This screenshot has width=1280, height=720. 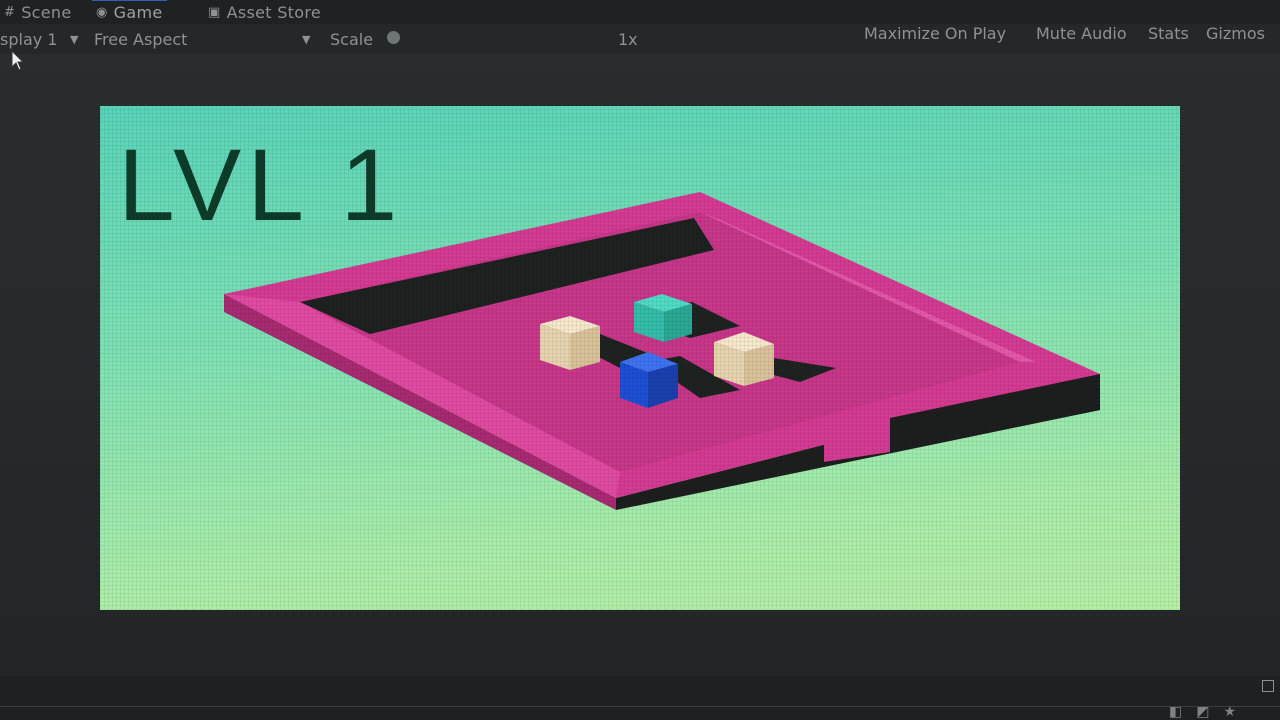 I want to click on stats-toggle: Stats, so click(x=1168, y=33).